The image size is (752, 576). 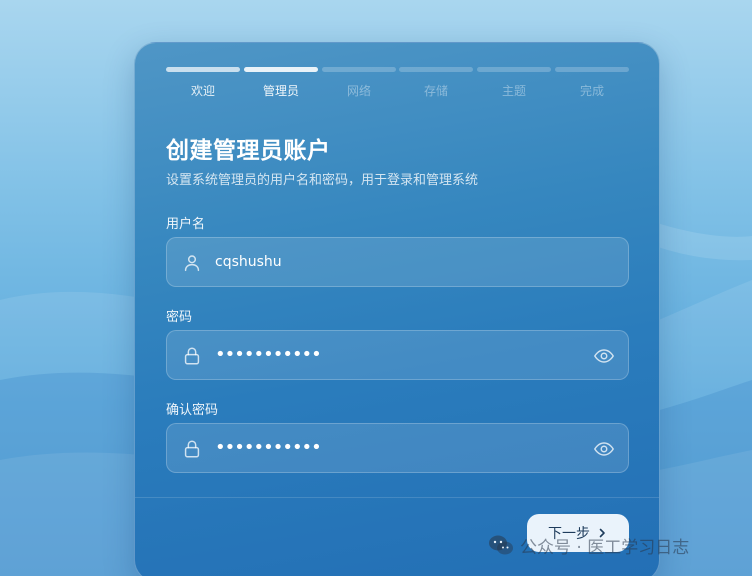 What do you see at coordinates (397, 355) in the screenshot?
I see `password-field: •••••••••••` at bounding box center [397, 355].